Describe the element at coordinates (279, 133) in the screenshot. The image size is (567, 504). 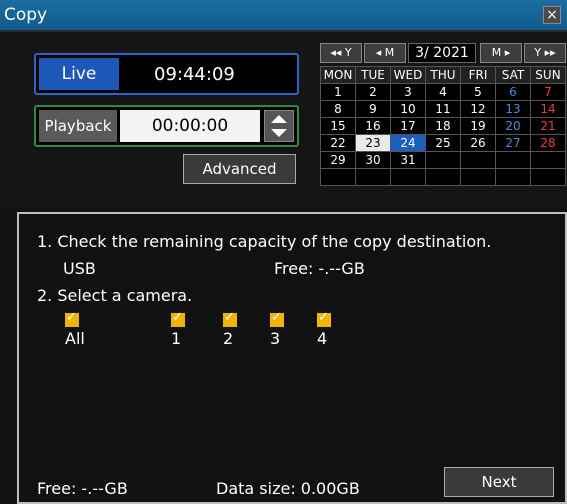
I see `down-arrow-icon` at that location.